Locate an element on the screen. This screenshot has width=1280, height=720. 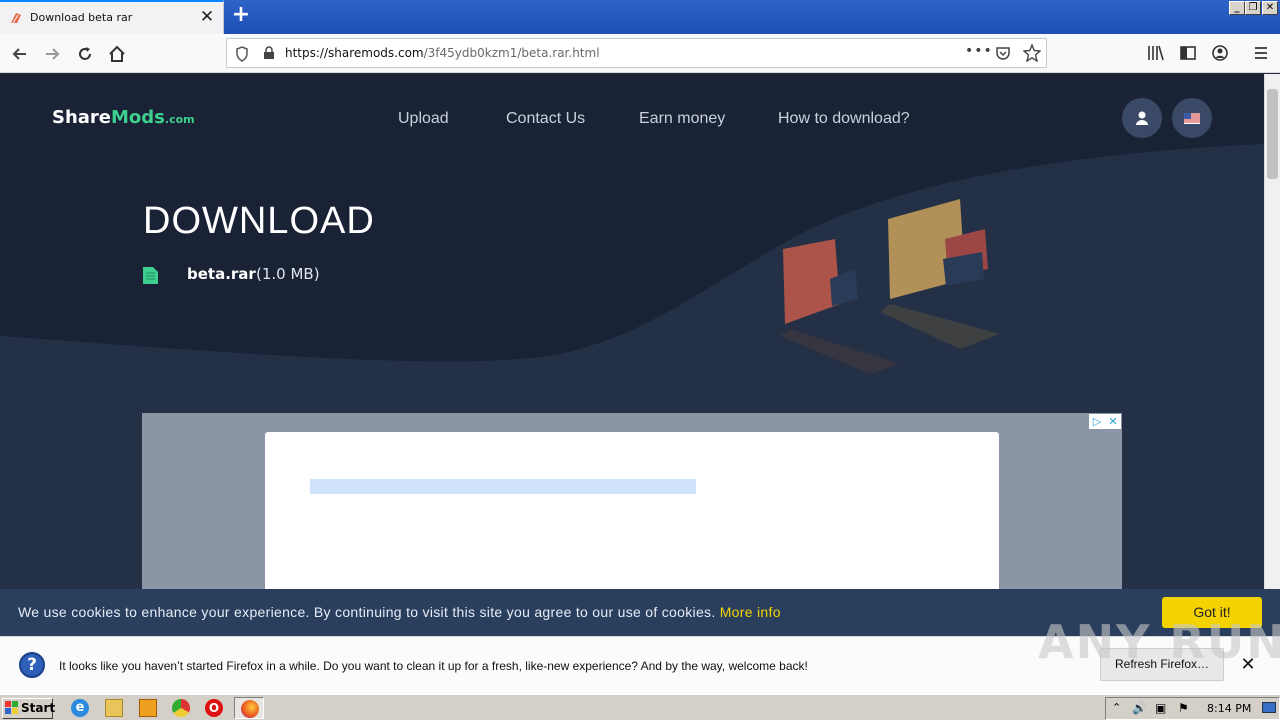
tab-title: Download beta rar is located at coordinates (81, 17).